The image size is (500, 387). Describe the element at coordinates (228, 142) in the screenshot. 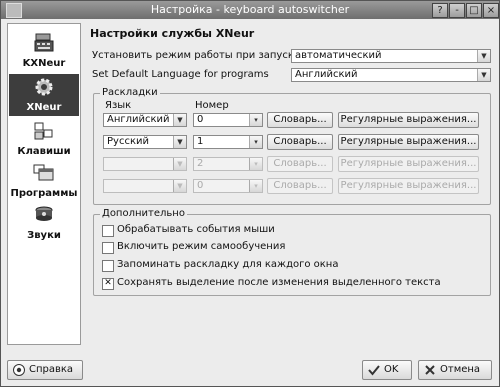

I see `layout-number-spinbox: 1 ▾` at that location.